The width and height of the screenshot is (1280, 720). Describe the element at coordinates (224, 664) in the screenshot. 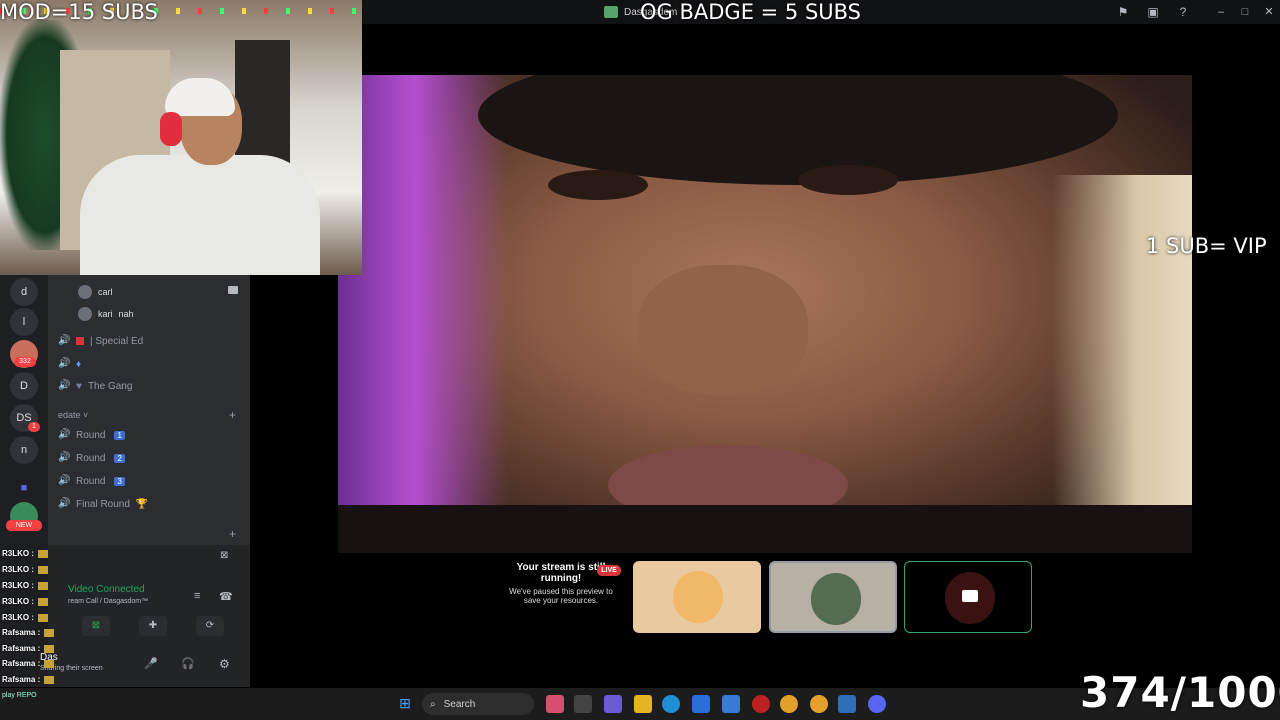

I see `settings-gear-icon: ⚙` at that location.